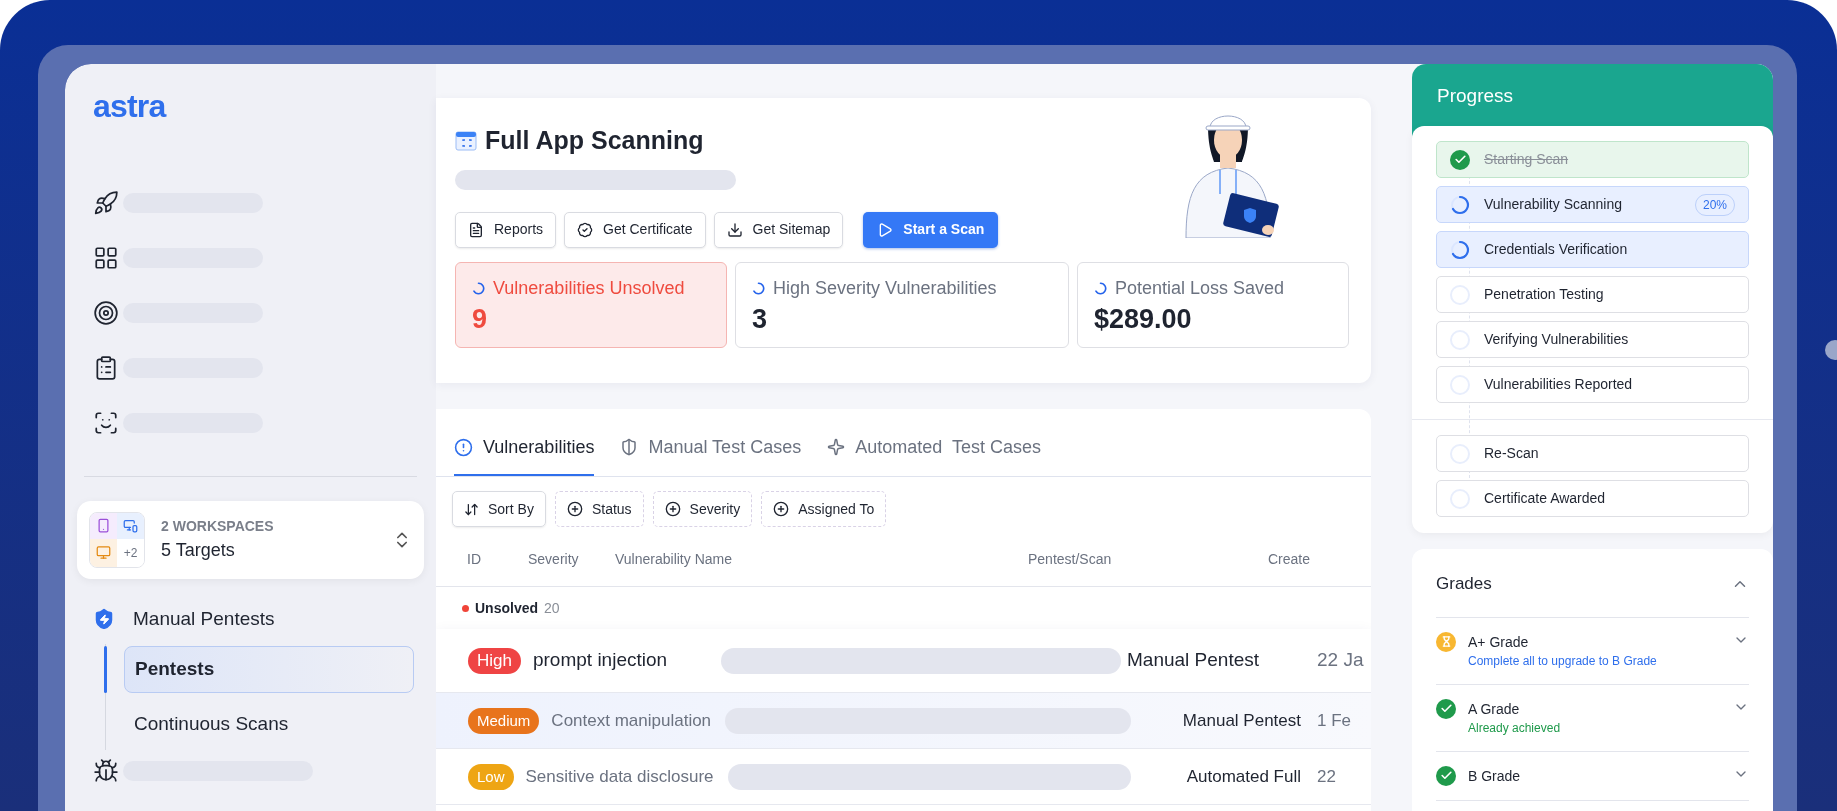 The height and width of the screenshot is (811, 1837). I want to click on nav-item: Pentests, so click(269, 669).